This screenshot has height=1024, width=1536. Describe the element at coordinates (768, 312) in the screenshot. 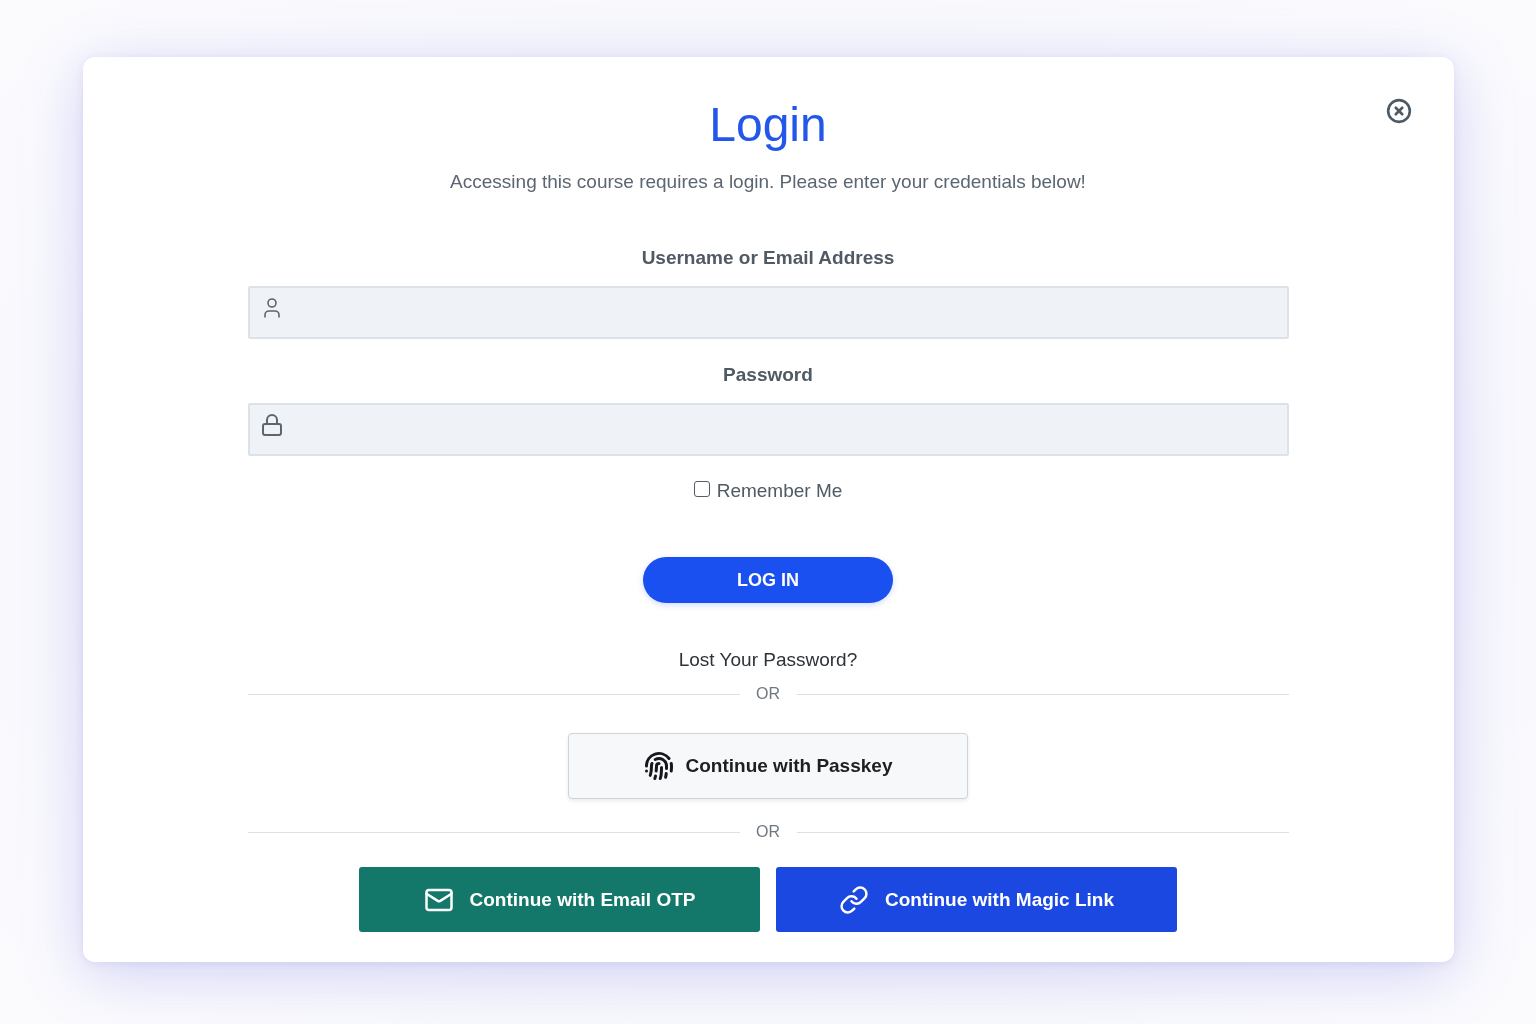

I see `username-field` at that location.